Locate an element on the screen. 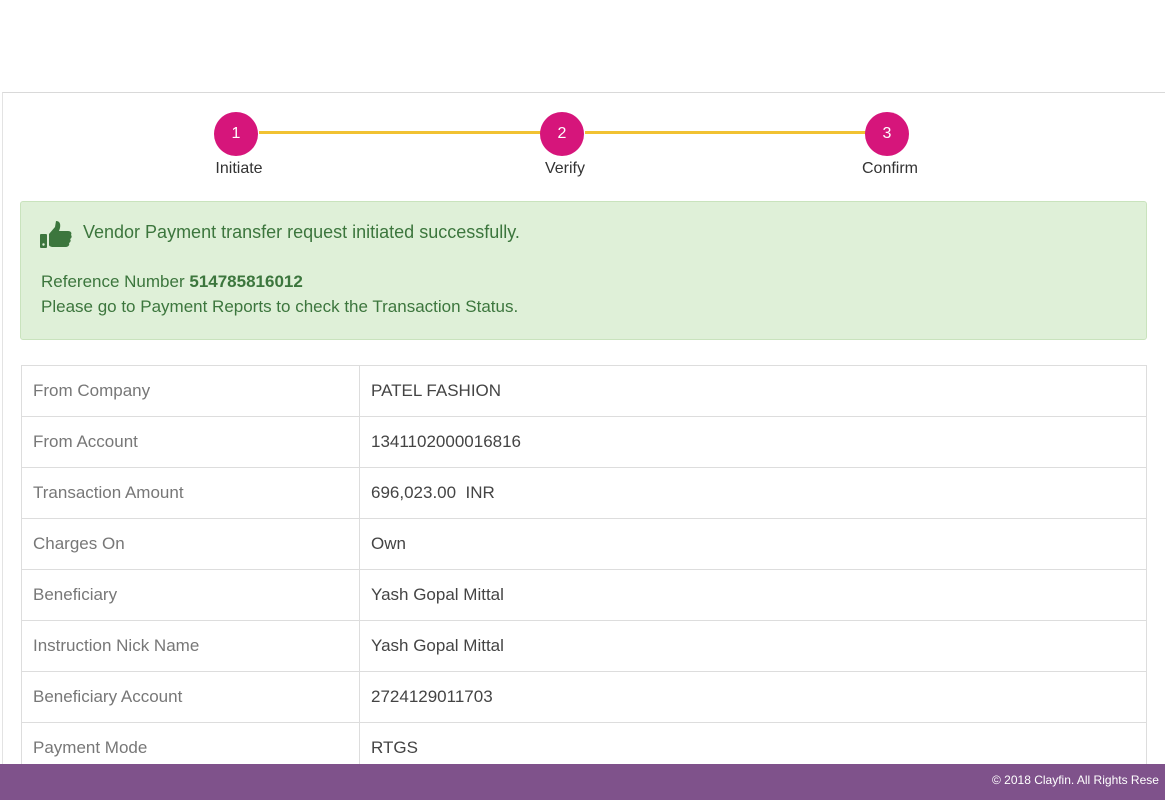 Image resolution: width=1165 pixels, height=800 pixels. thumbs-up-icon is located at coordinates (56, 236).